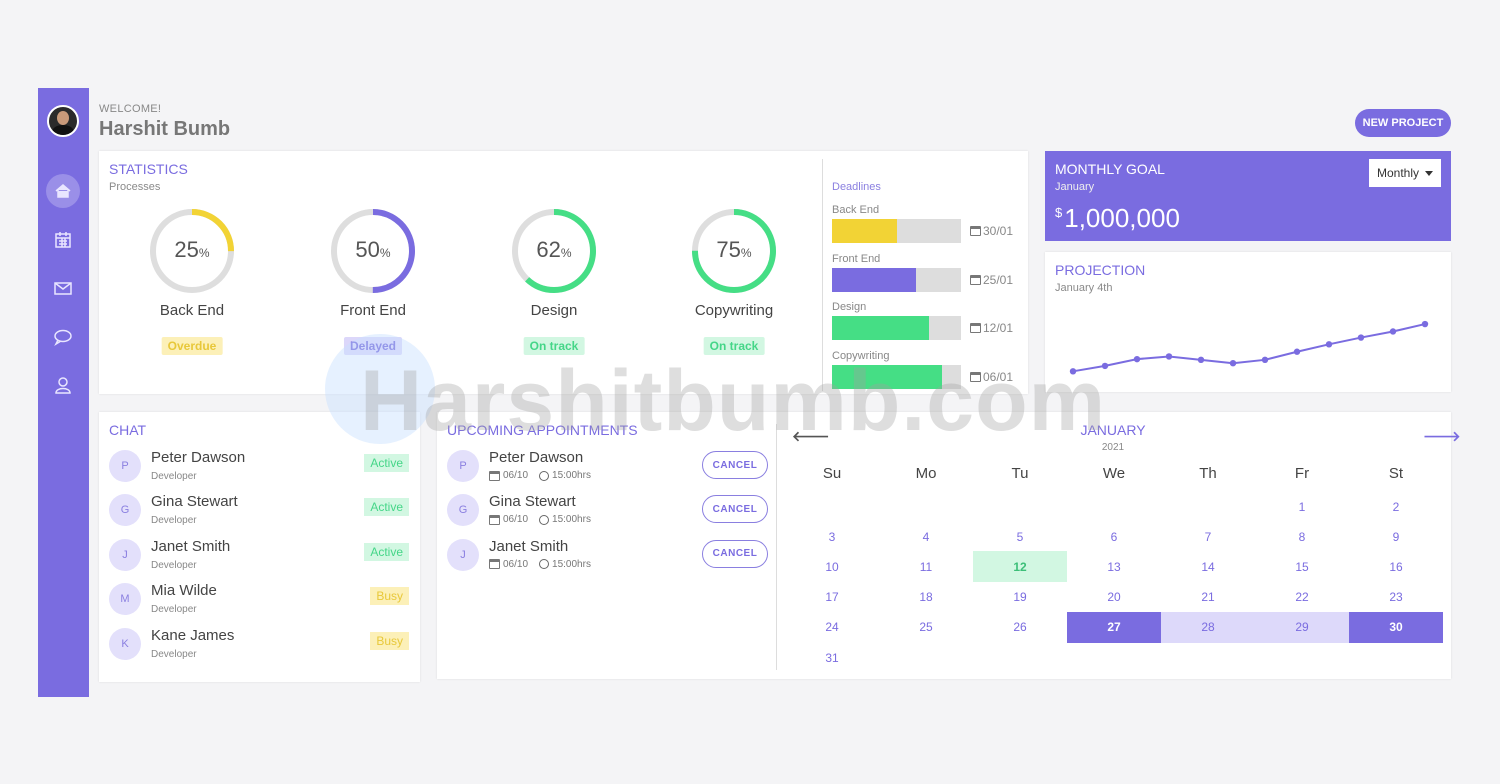  What do you see at coordinates (1059, 212) in the screenshot?
I see `currency-symbol: $` at bounding box center [1059, 212].